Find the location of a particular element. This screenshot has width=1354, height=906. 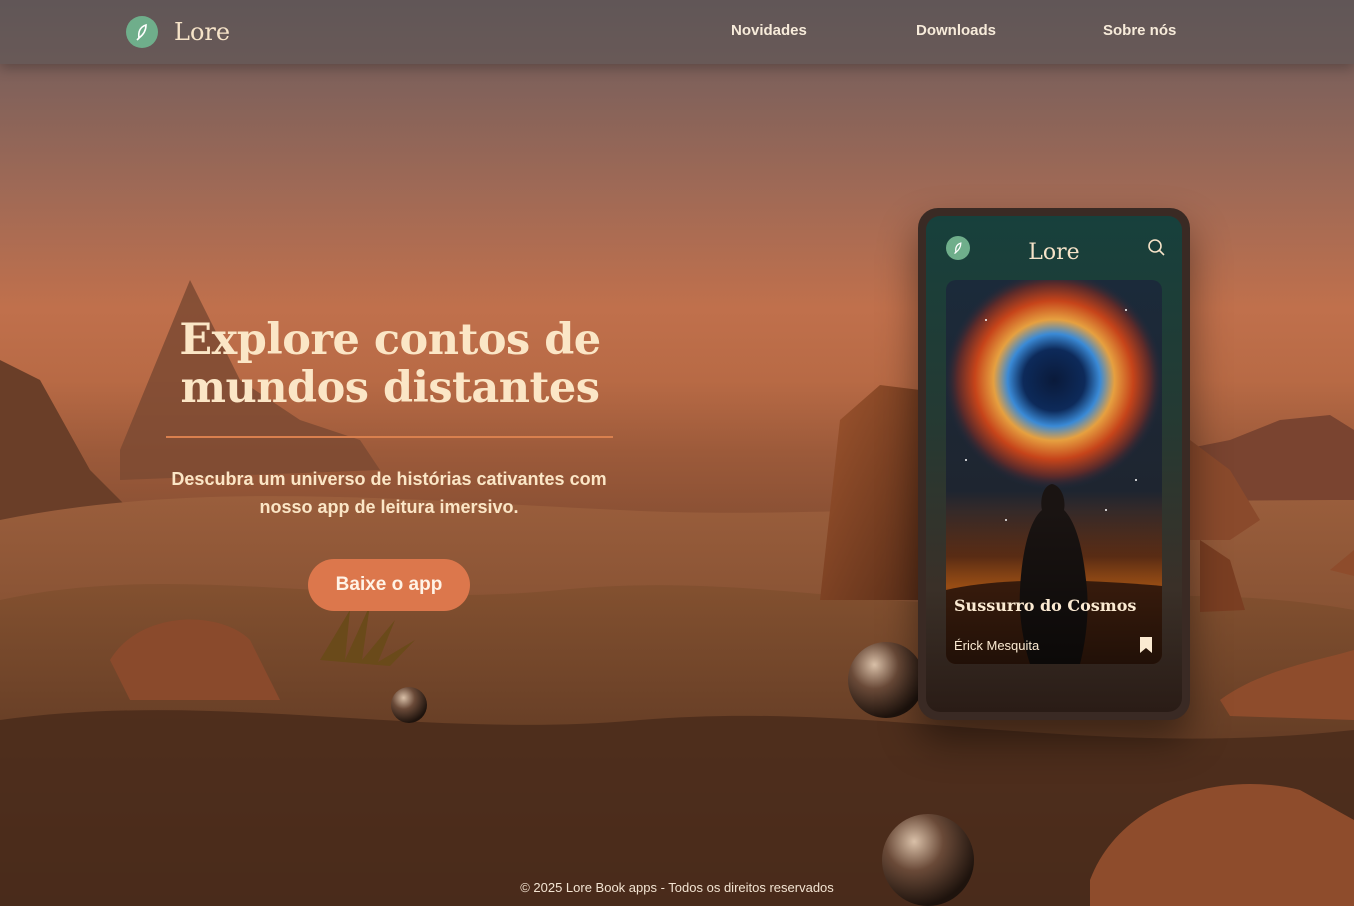

top-navbar: Lore Novidades Downloads Sobre nós is located at coordinates (677, 32).